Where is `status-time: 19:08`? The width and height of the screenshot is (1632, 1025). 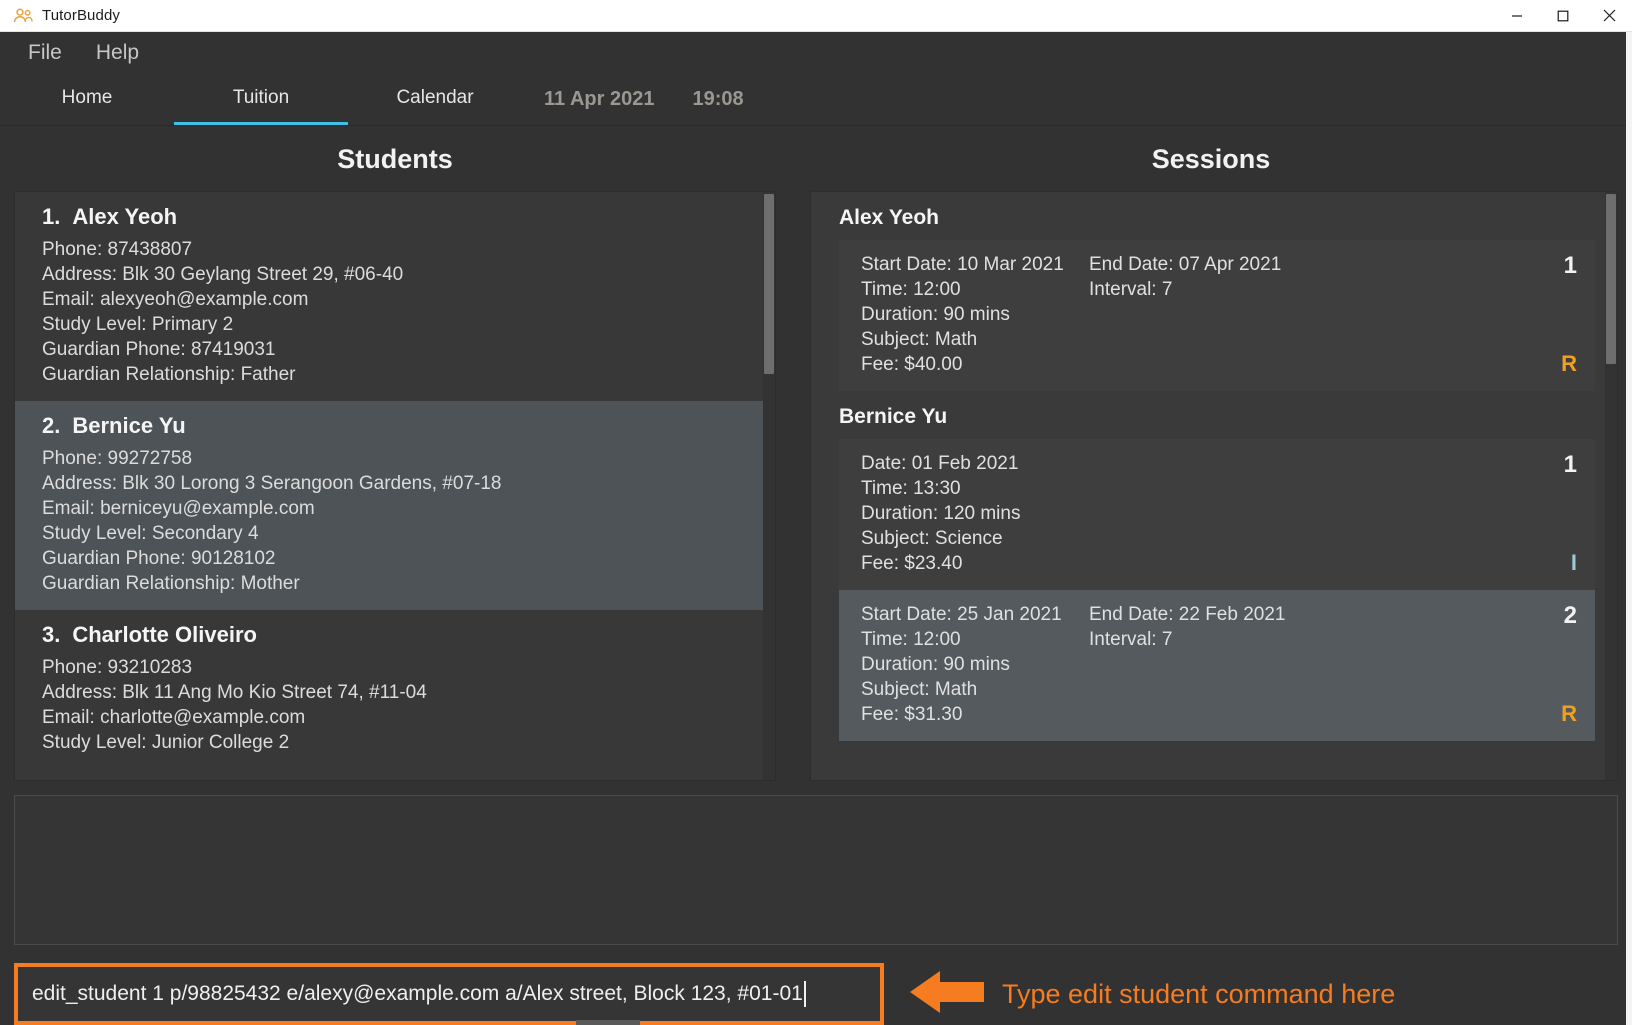 status-time: 19:08 is located at coordinates (718, 99).